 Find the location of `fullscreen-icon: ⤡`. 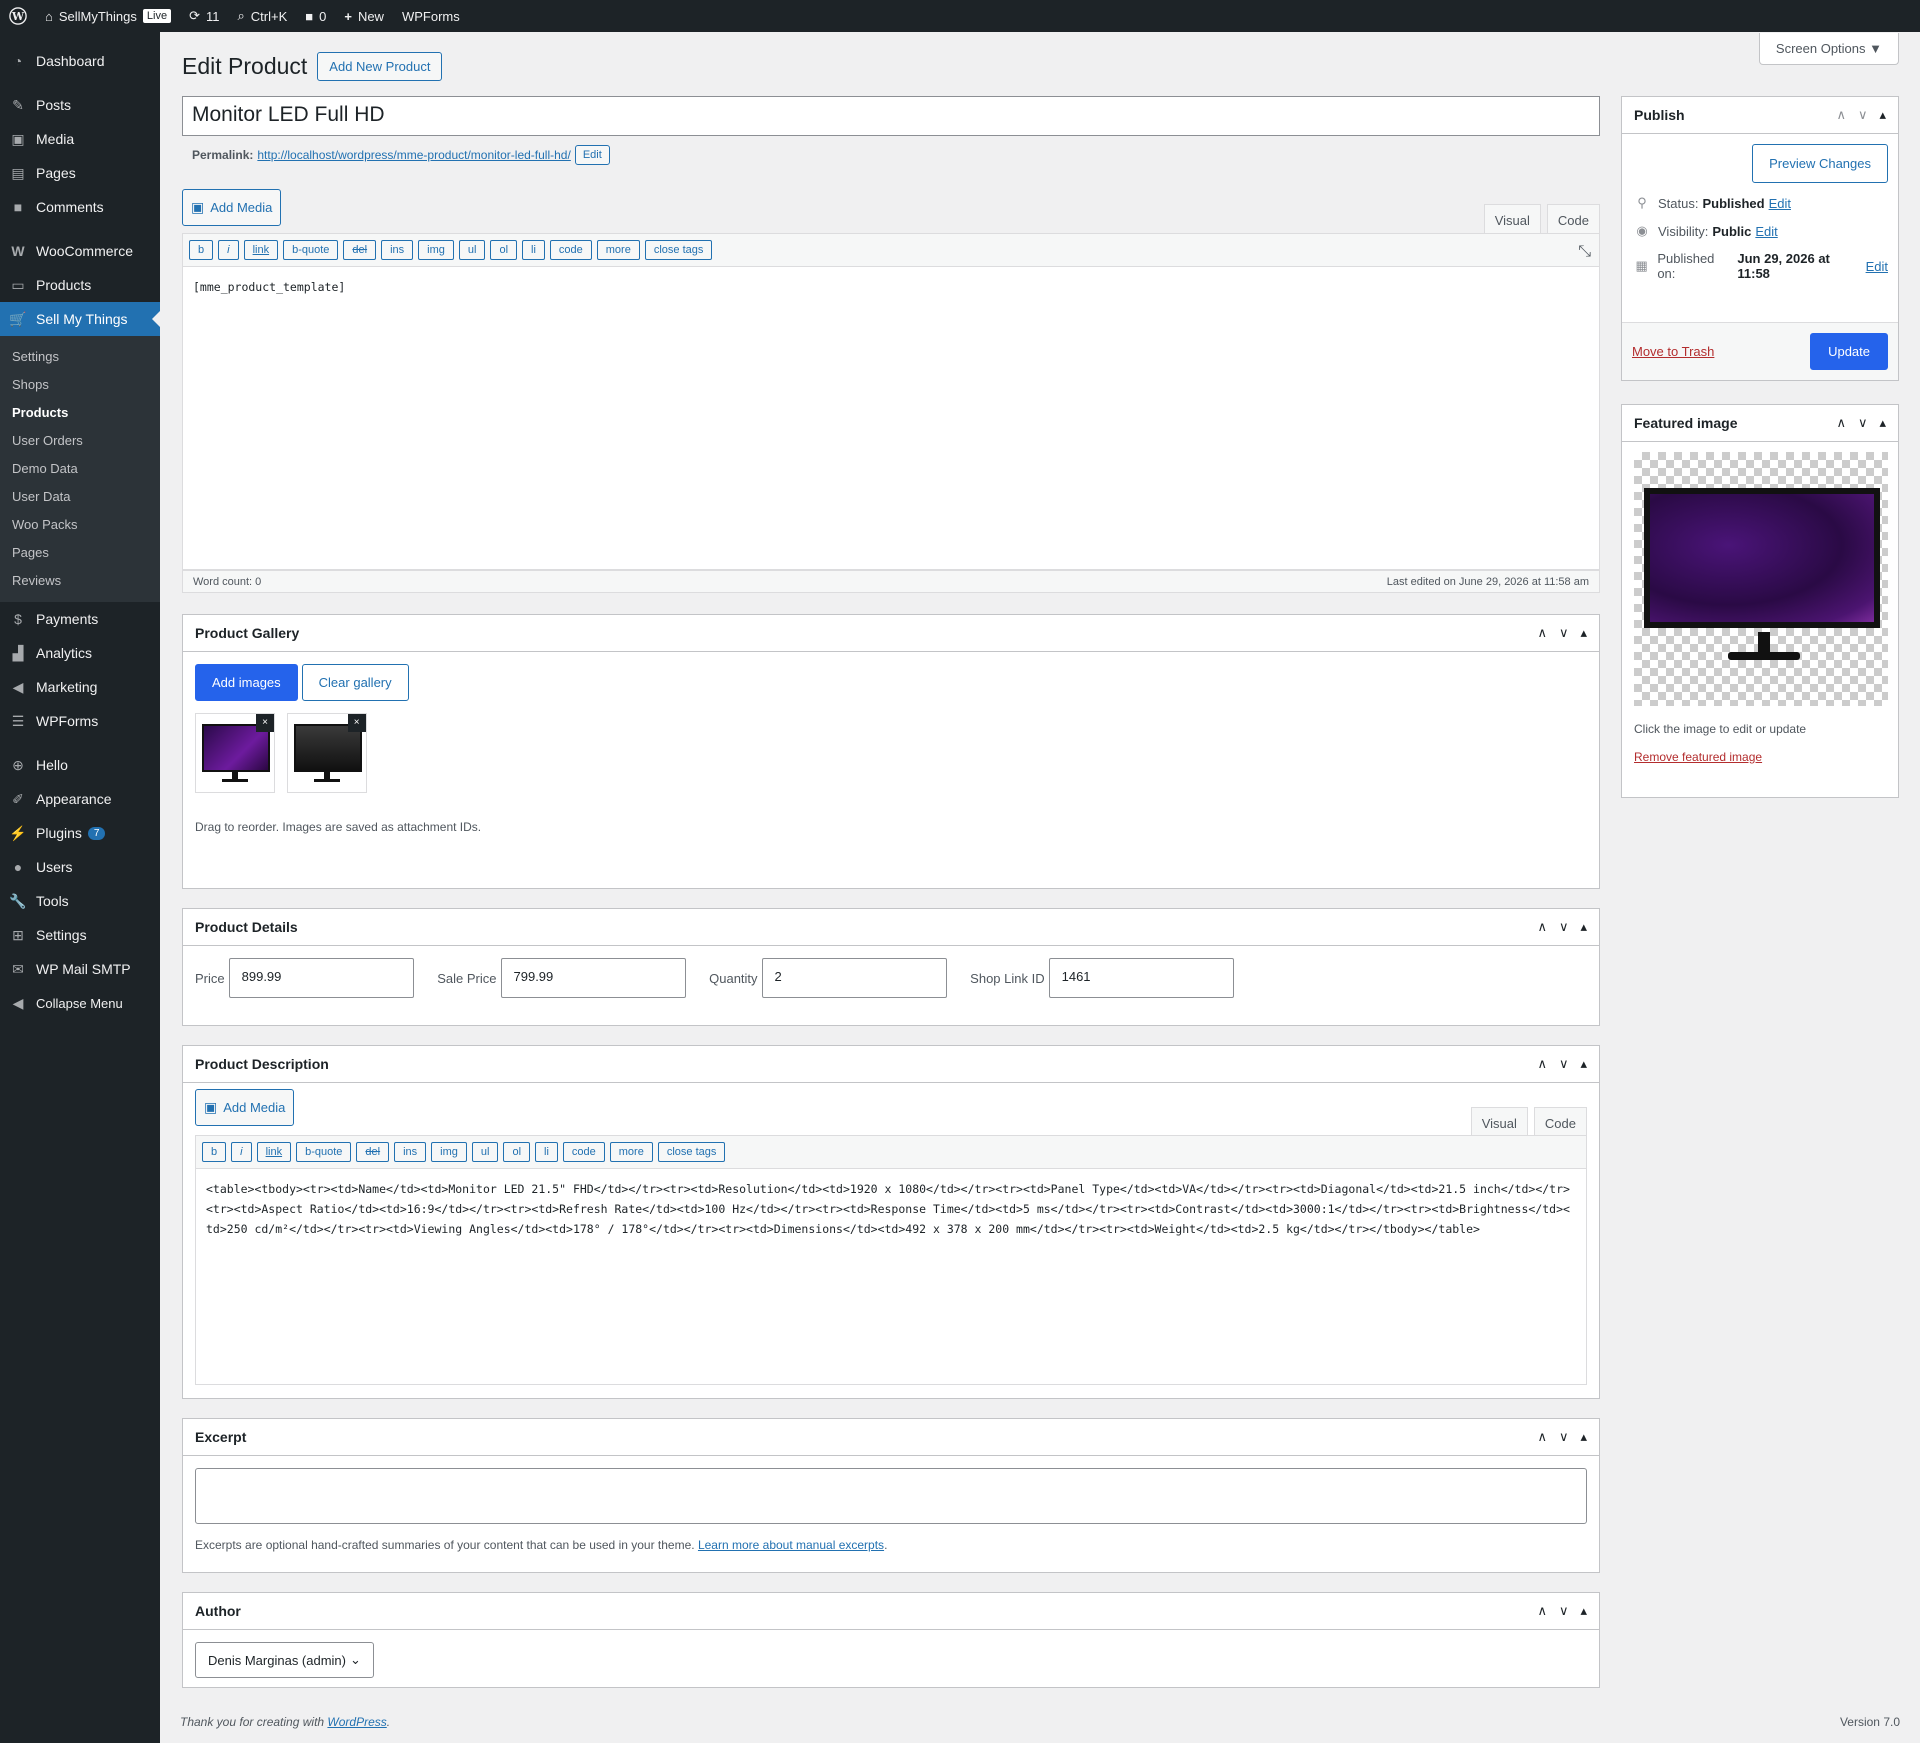

fullscreen-icon: ⤡ is located at coordinates (1584, 252).